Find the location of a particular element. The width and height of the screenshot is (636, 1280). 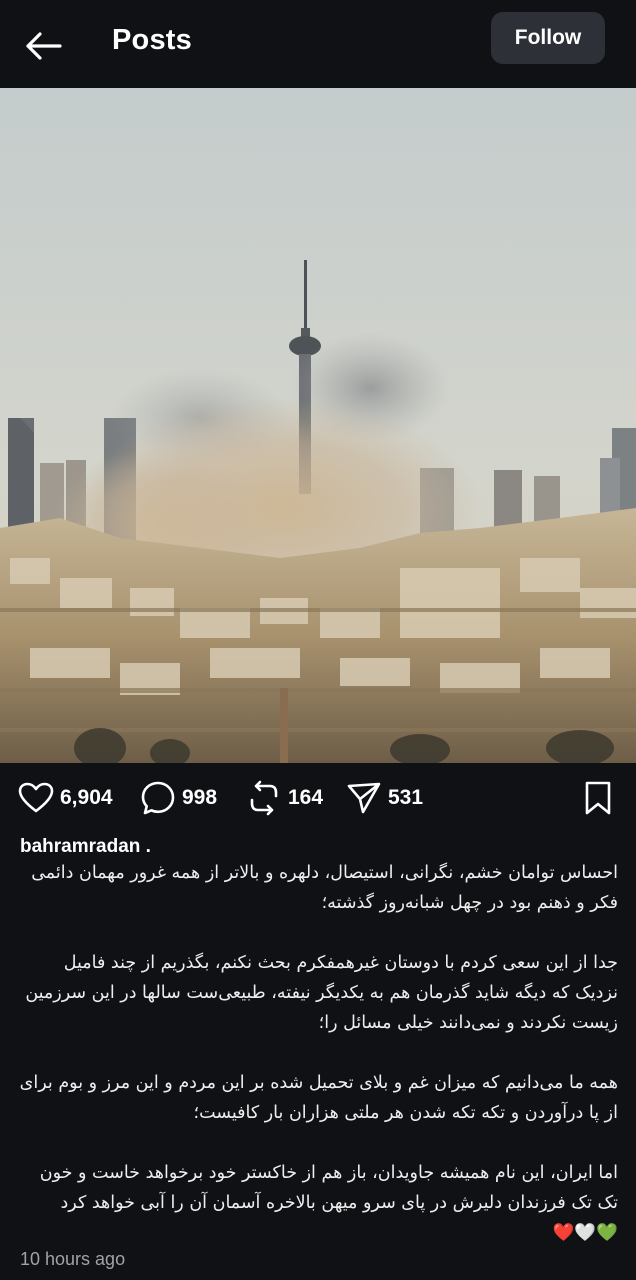

bookmark-button is located at coordinates (598, 798).